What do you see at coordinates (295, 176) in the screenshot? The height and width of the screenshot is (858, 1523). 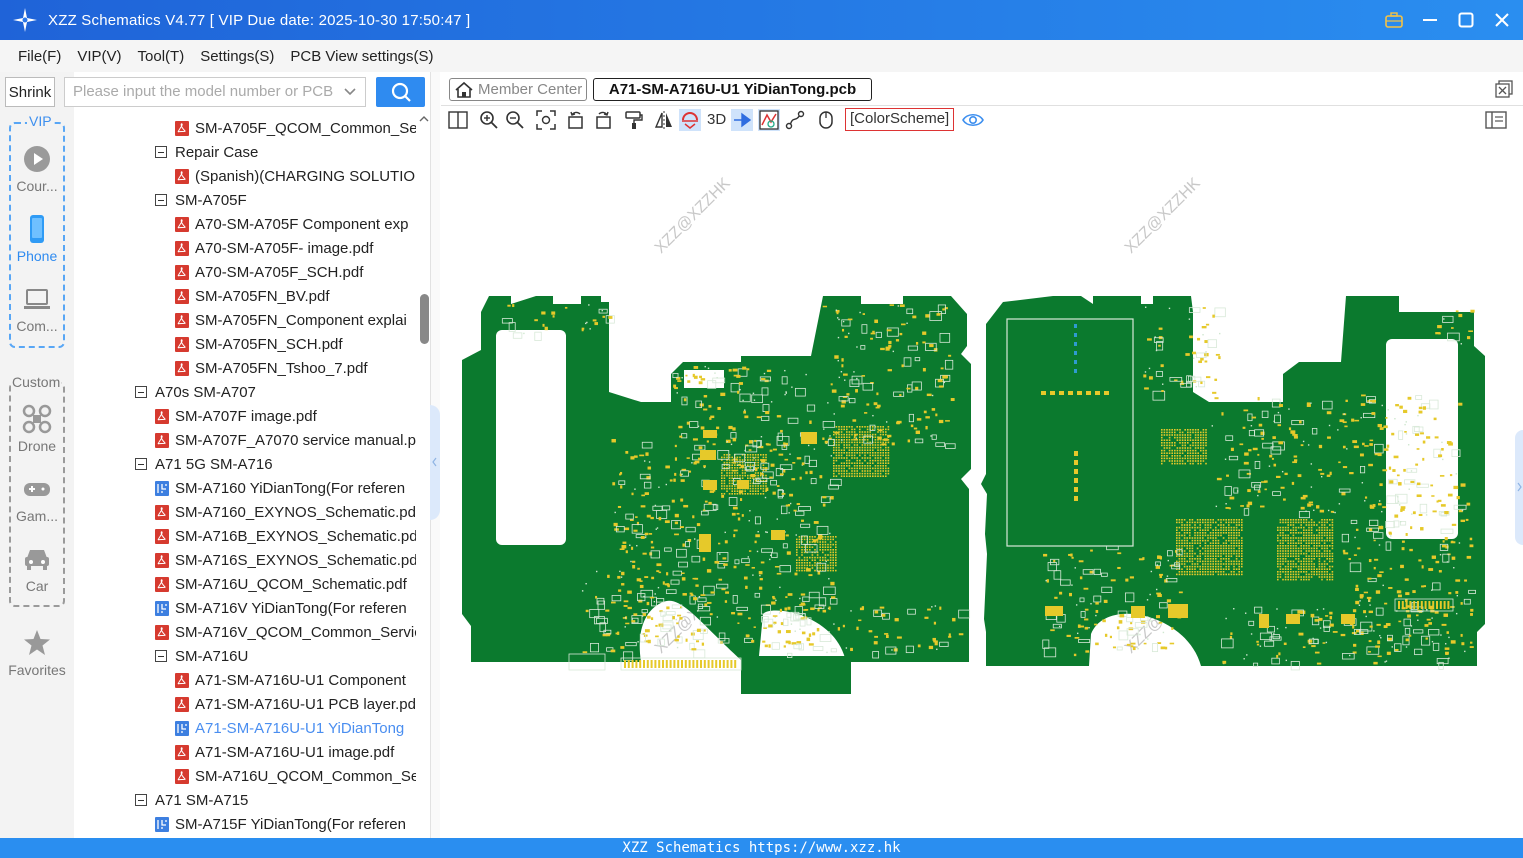 I see `tree-file: (Spanish)(CHARGING SOLUTION` at bounding box center [295, 176].